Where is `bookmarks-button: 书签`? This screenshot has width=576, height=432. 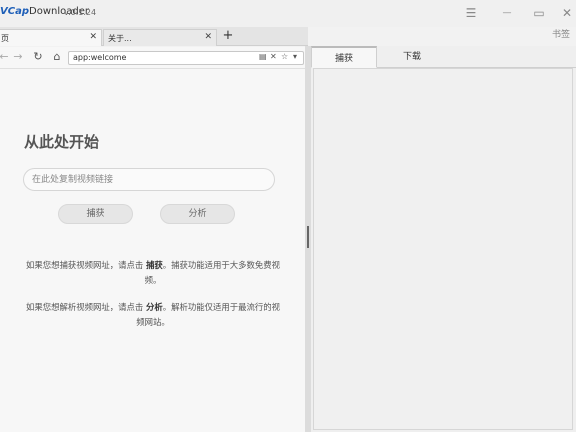 bookmarks-button: 书签 is located at coordinates (561, 33).